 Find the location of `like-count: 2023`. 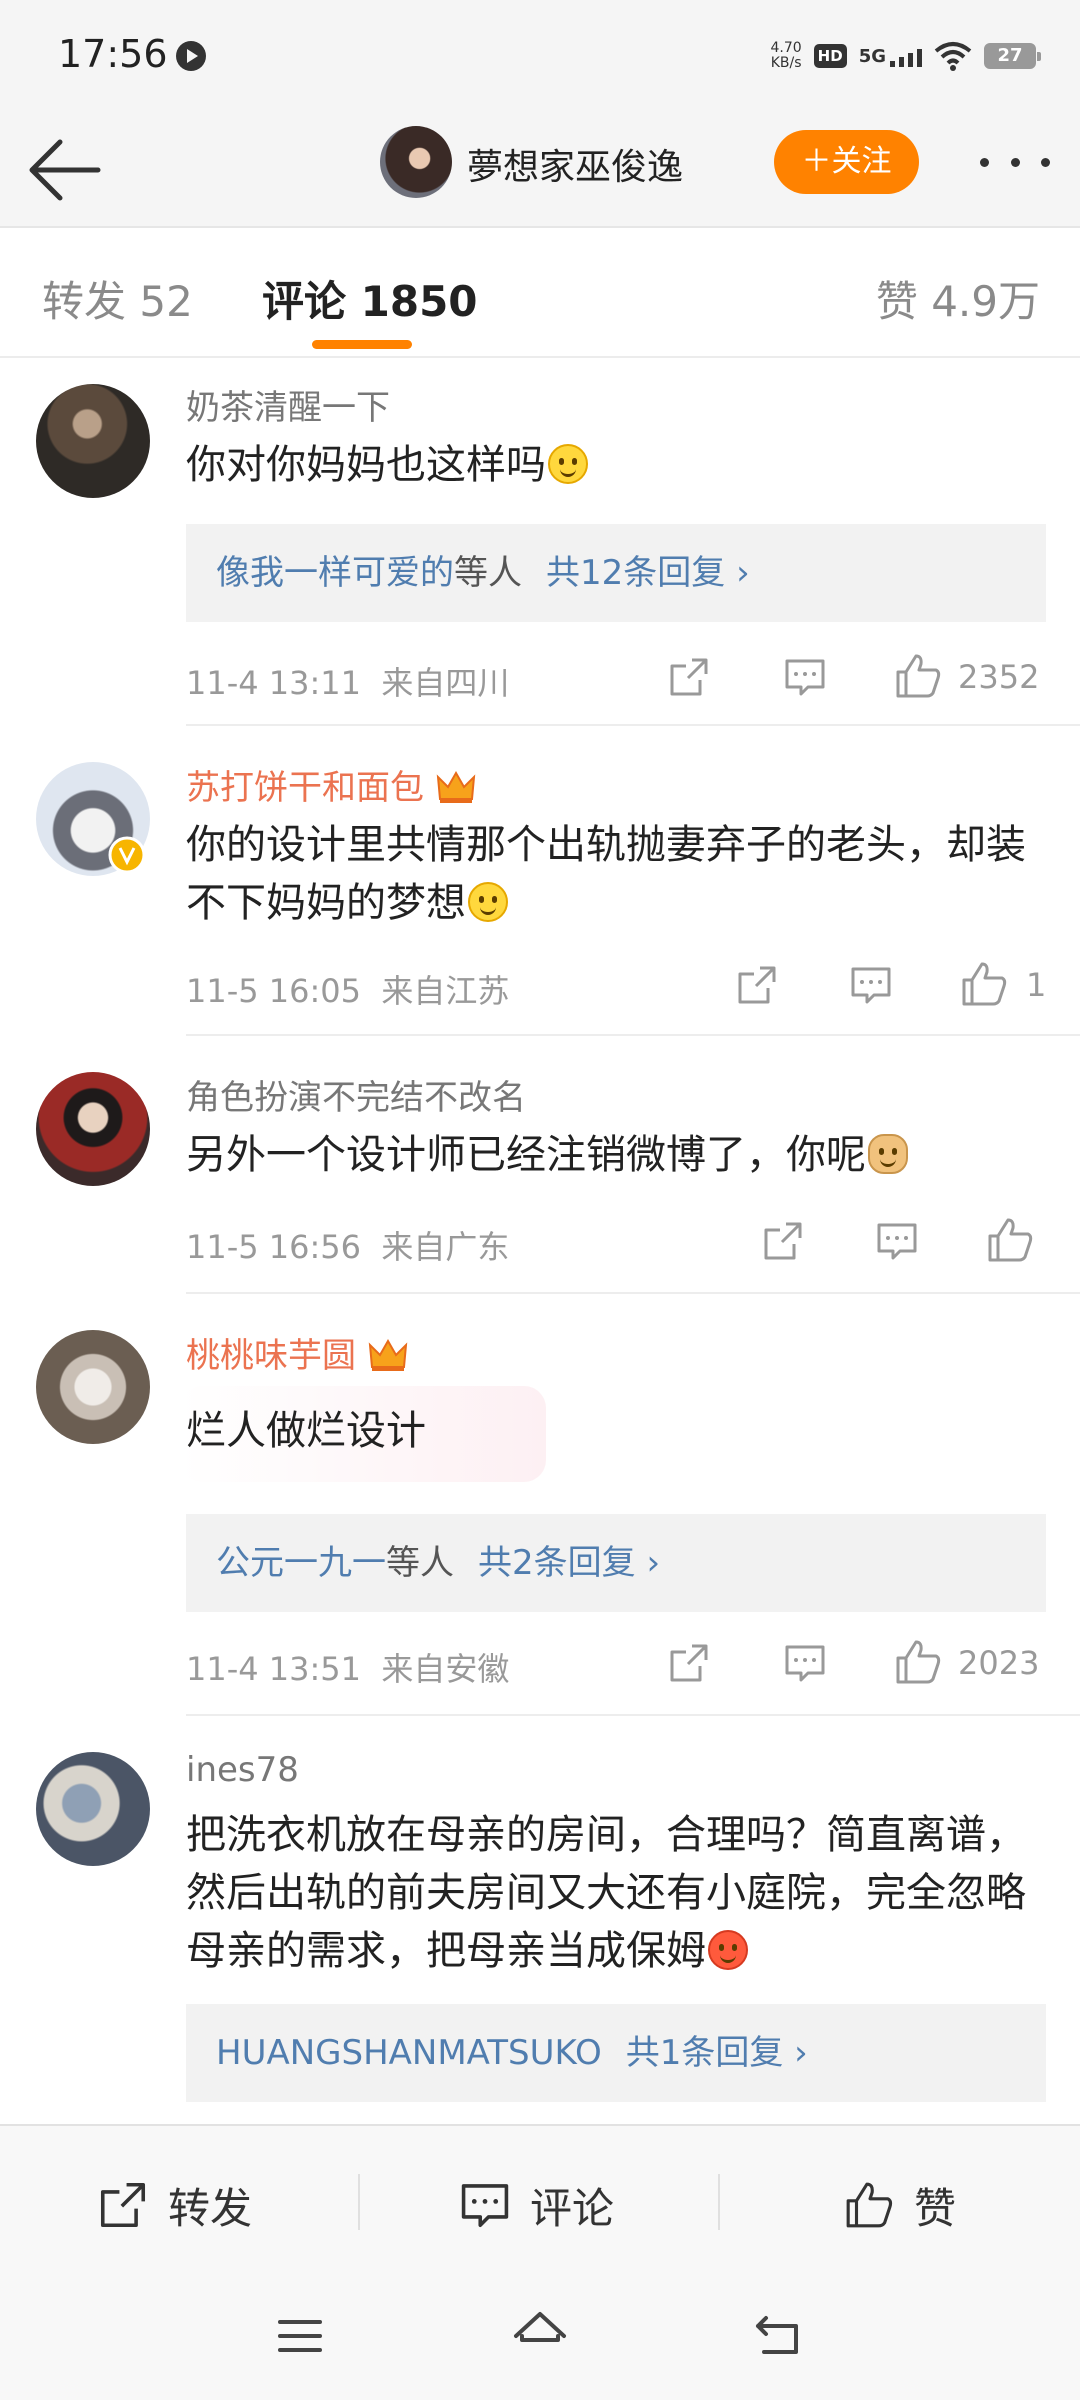

like-count: 2023 is located at coordinates (999, 1663).